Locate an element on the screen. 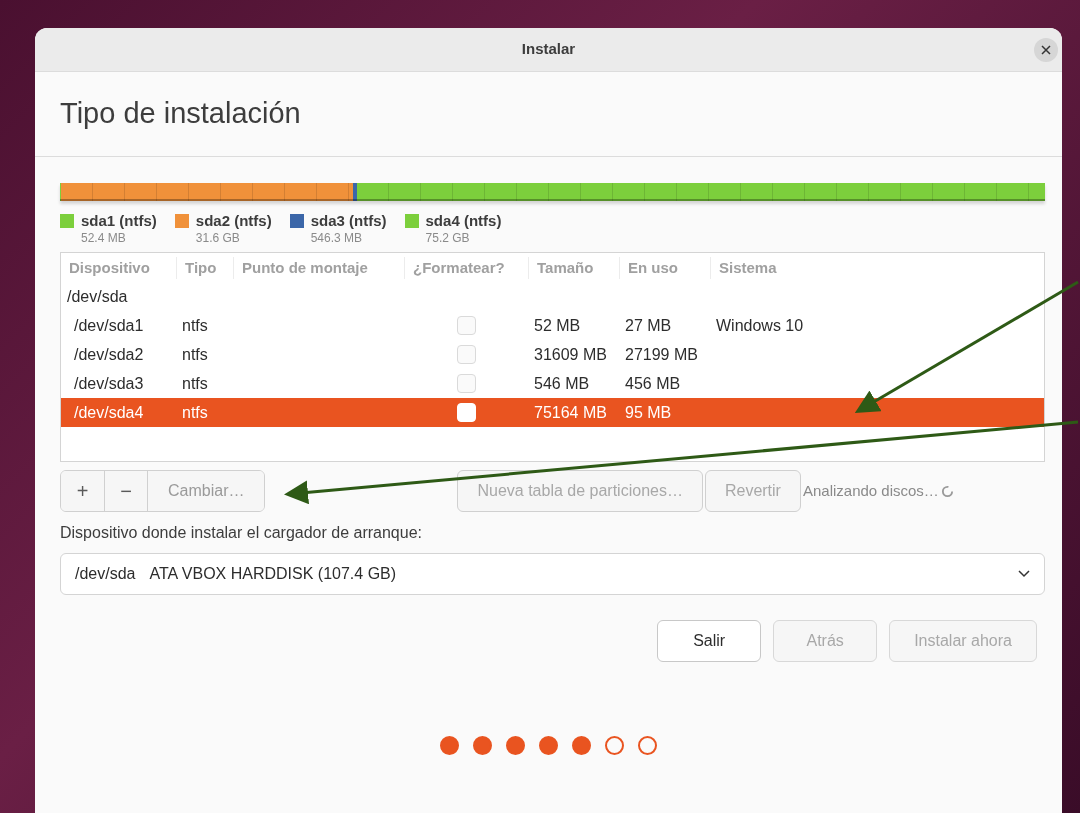  table-cell-text: 52 MB is located at coordinates (557, 325).